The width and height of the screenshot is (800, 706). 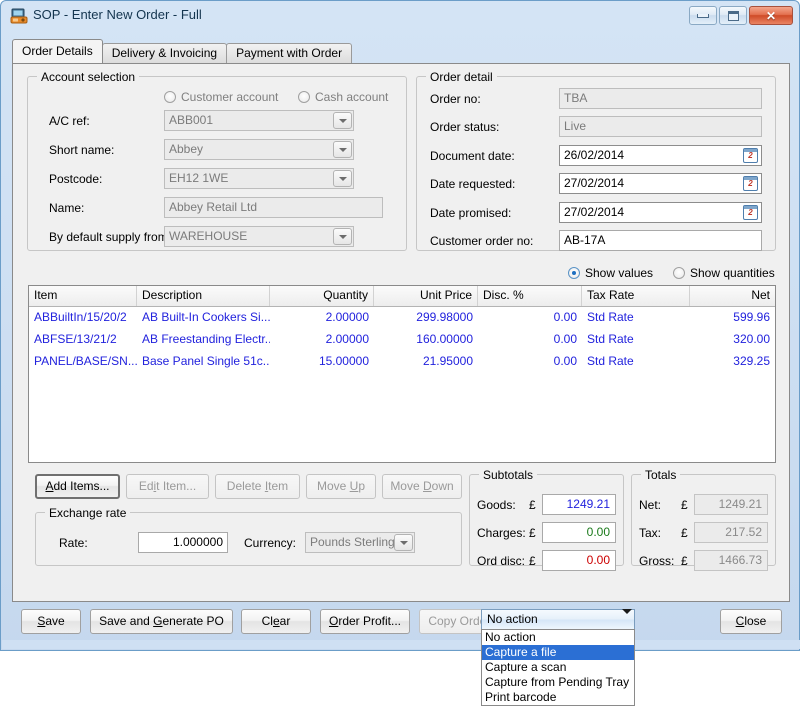 What do you see at coordinates (530, 296) in the screenshot?
I see `grid-header-discount: Disc. %` at bounding box center [530, 296].